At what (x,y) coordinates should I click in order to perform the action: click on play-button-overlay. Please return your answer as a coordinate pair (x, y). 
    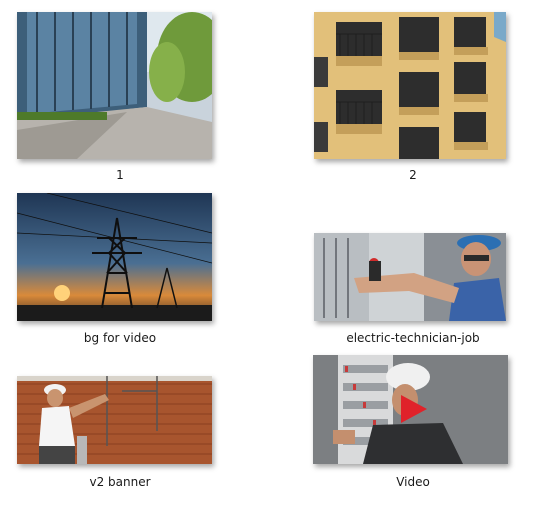
    Looking at the image, I should click on (413, 409).